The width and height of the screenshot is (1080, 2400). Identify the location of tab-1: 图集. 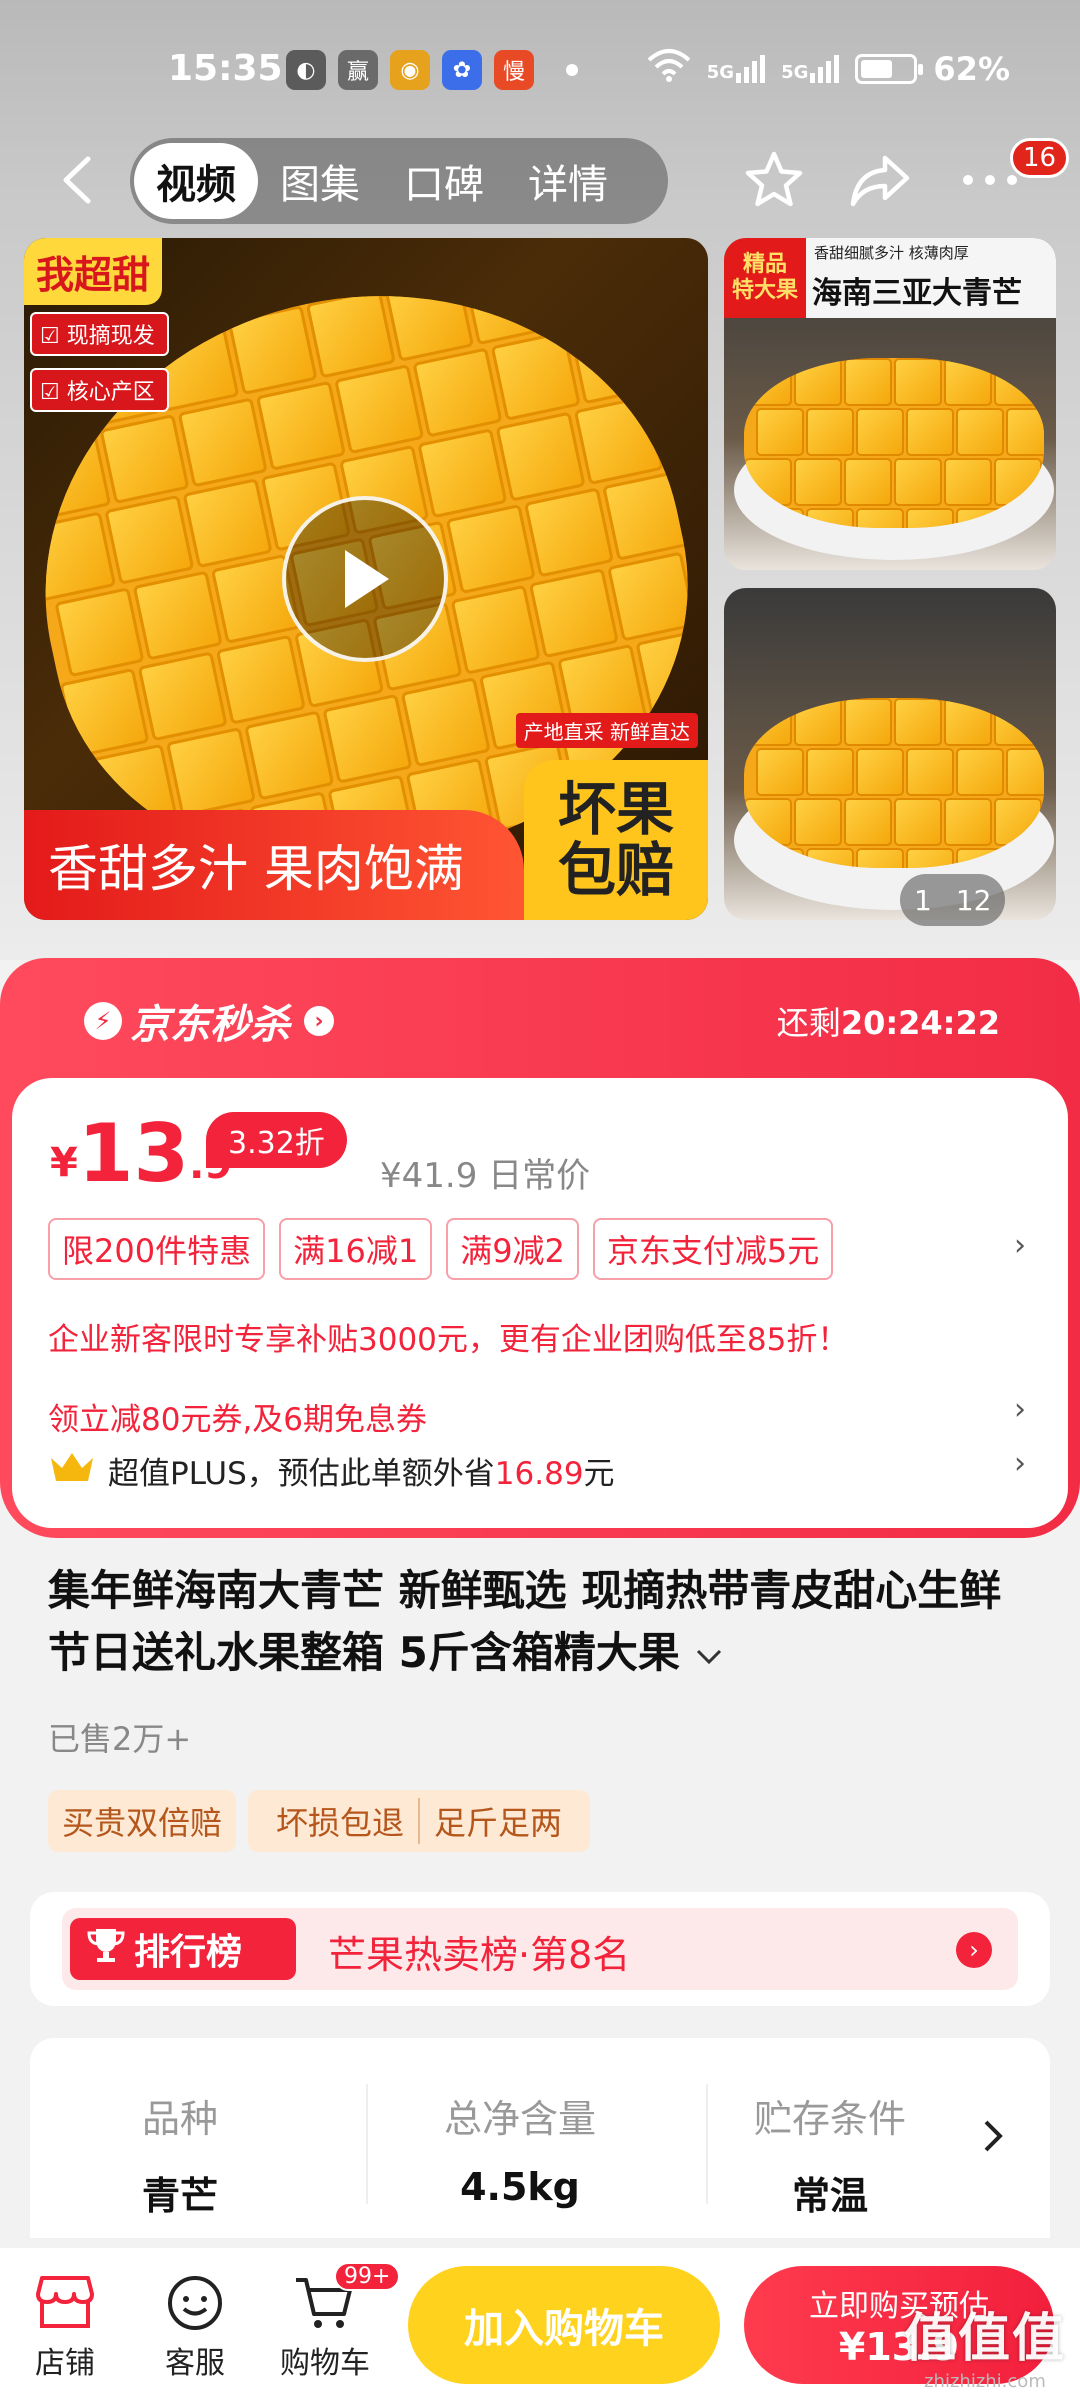
(320, 181).